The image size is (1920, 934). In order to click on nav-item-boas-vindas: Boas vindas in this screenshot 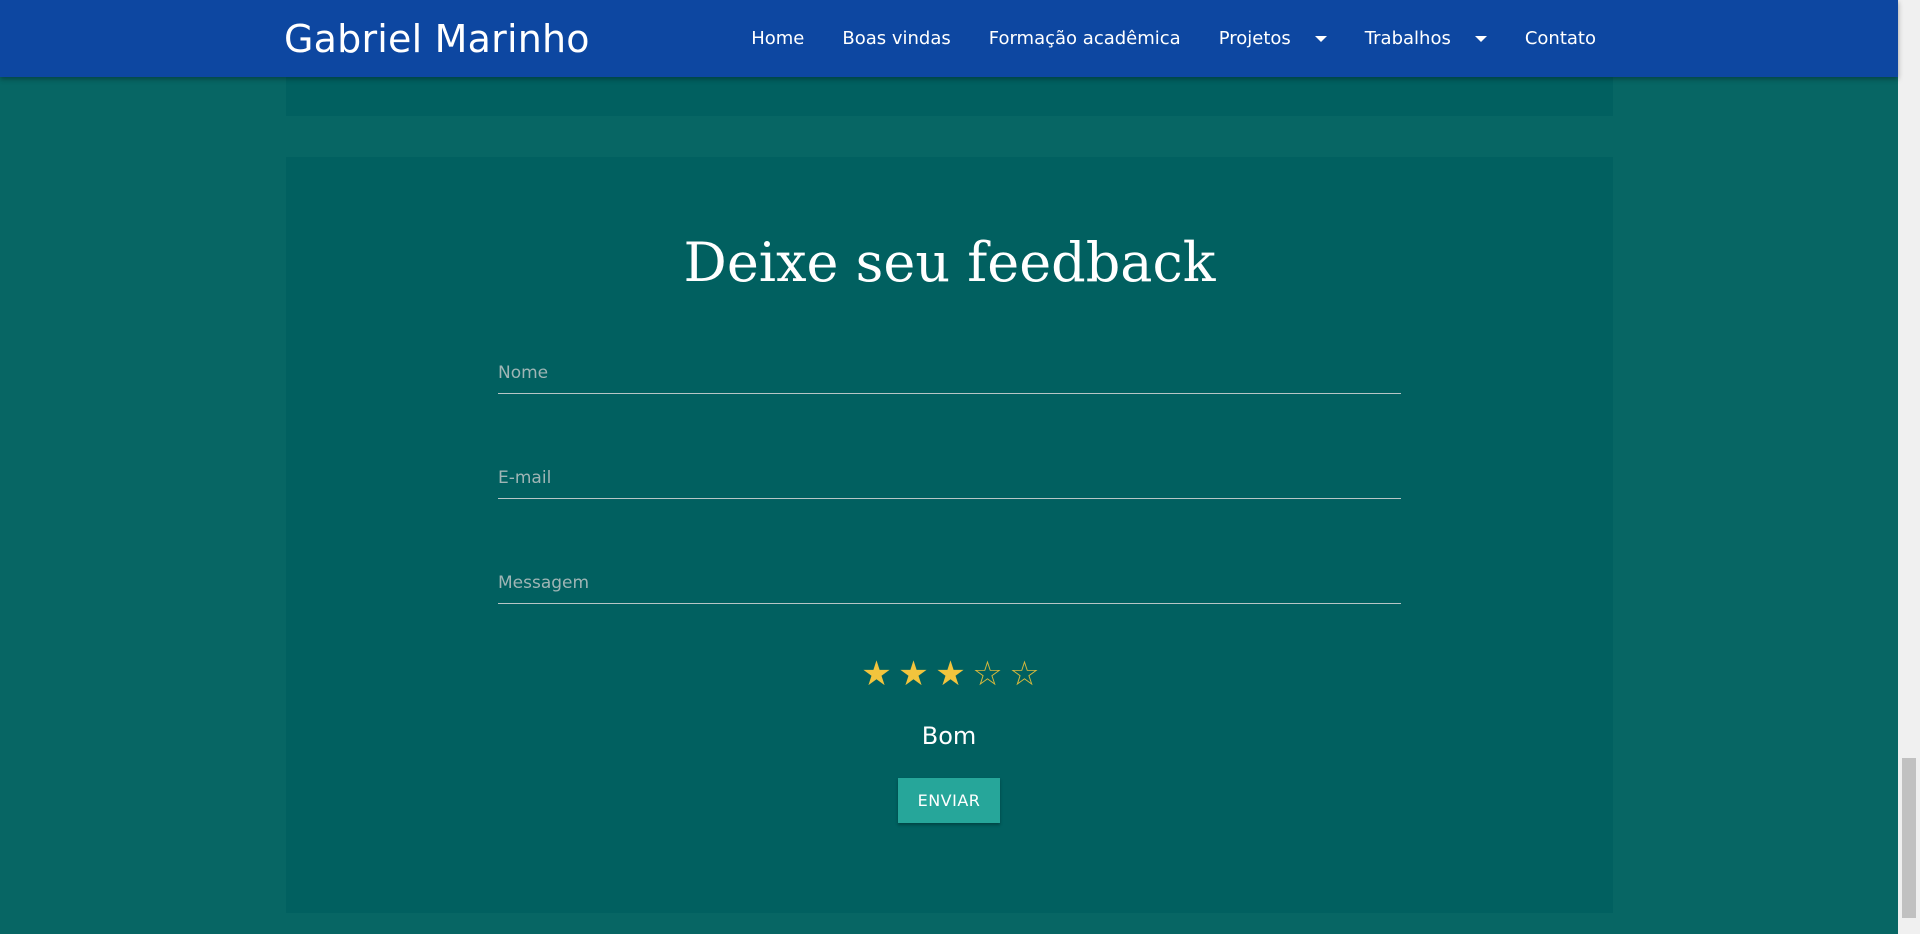, I will do `click(896, 38)`.